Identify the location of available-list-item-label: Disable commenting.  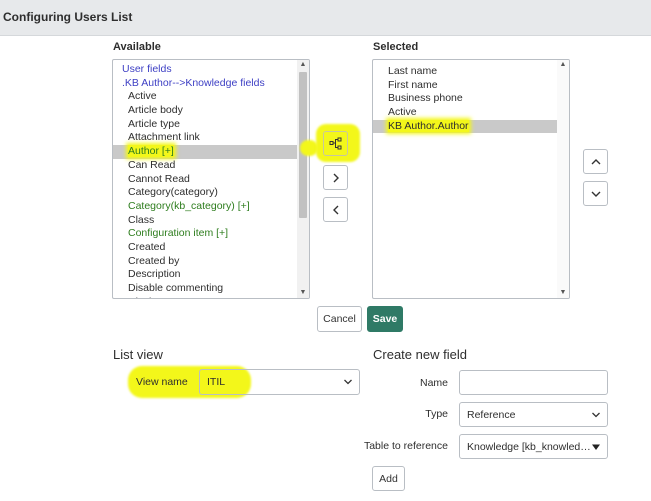
(176, 288).